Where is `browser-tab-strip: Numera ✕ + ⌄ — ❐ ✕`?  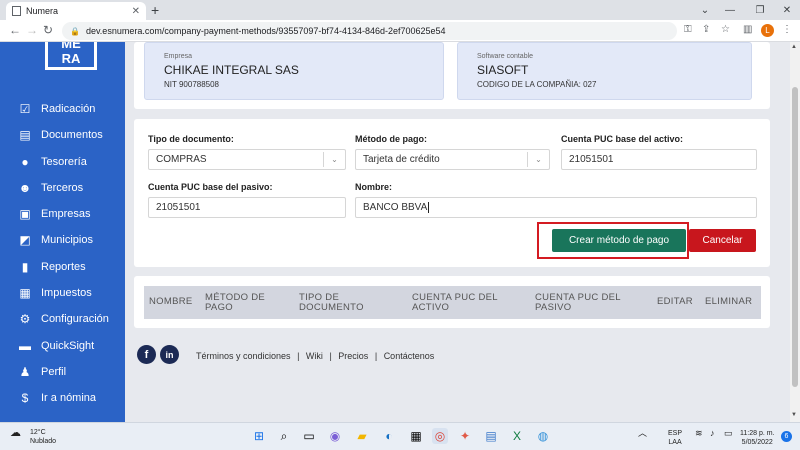
browser-tab-strip: Numera ✕ + ⌄ — ❐ ✕ is located at coordinates (400, 10).